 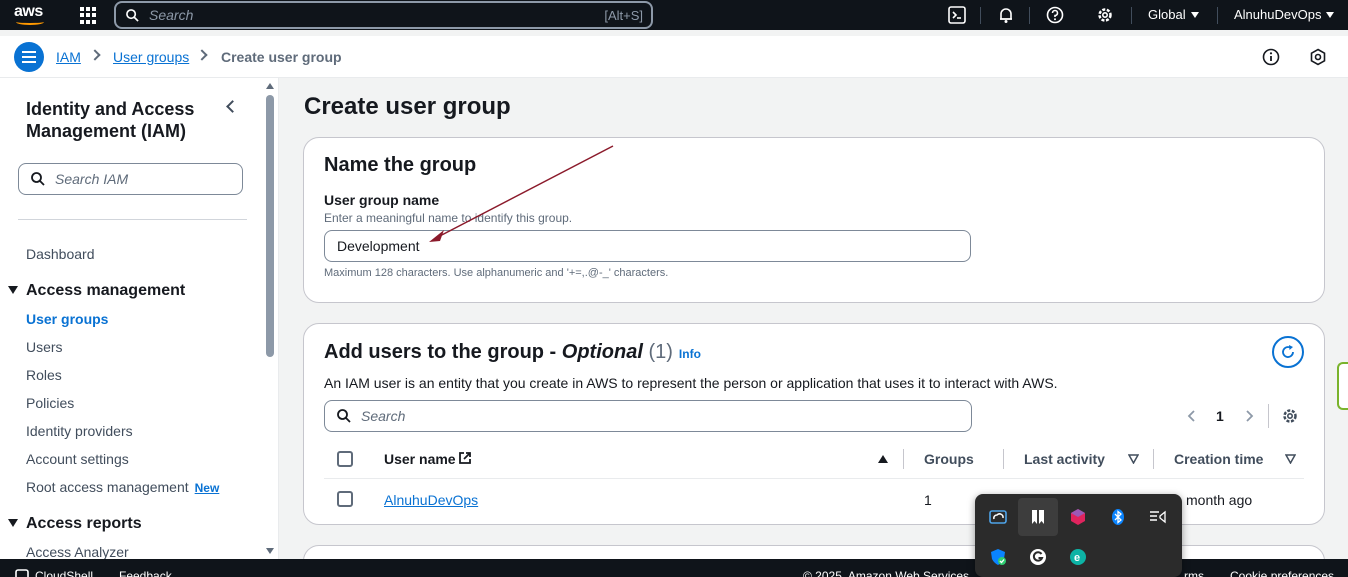 What do you see at coordinates (345, 459) in the screenshot?
I see `select-all-checkbox` at bounding box center [345, 459].